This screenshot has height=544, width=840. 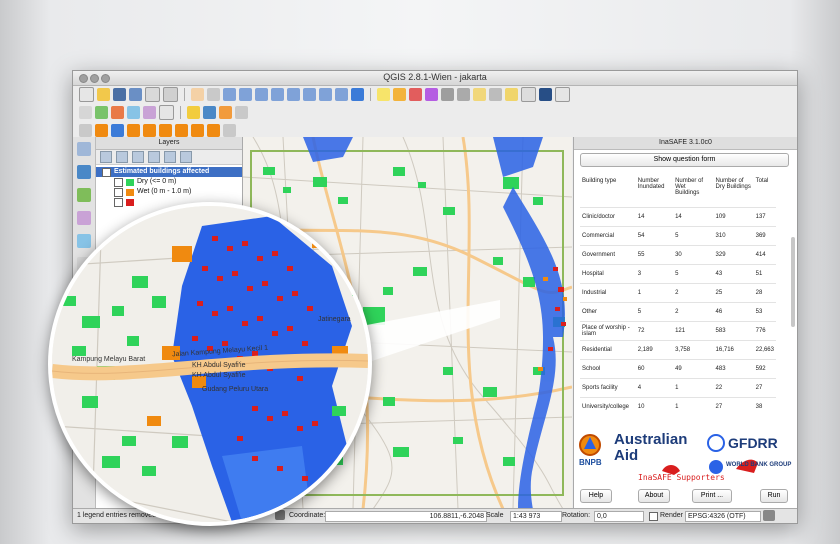 I want to click on map-label-road3: KH Abdul Syafi'ie, so click(x=219, y=375).